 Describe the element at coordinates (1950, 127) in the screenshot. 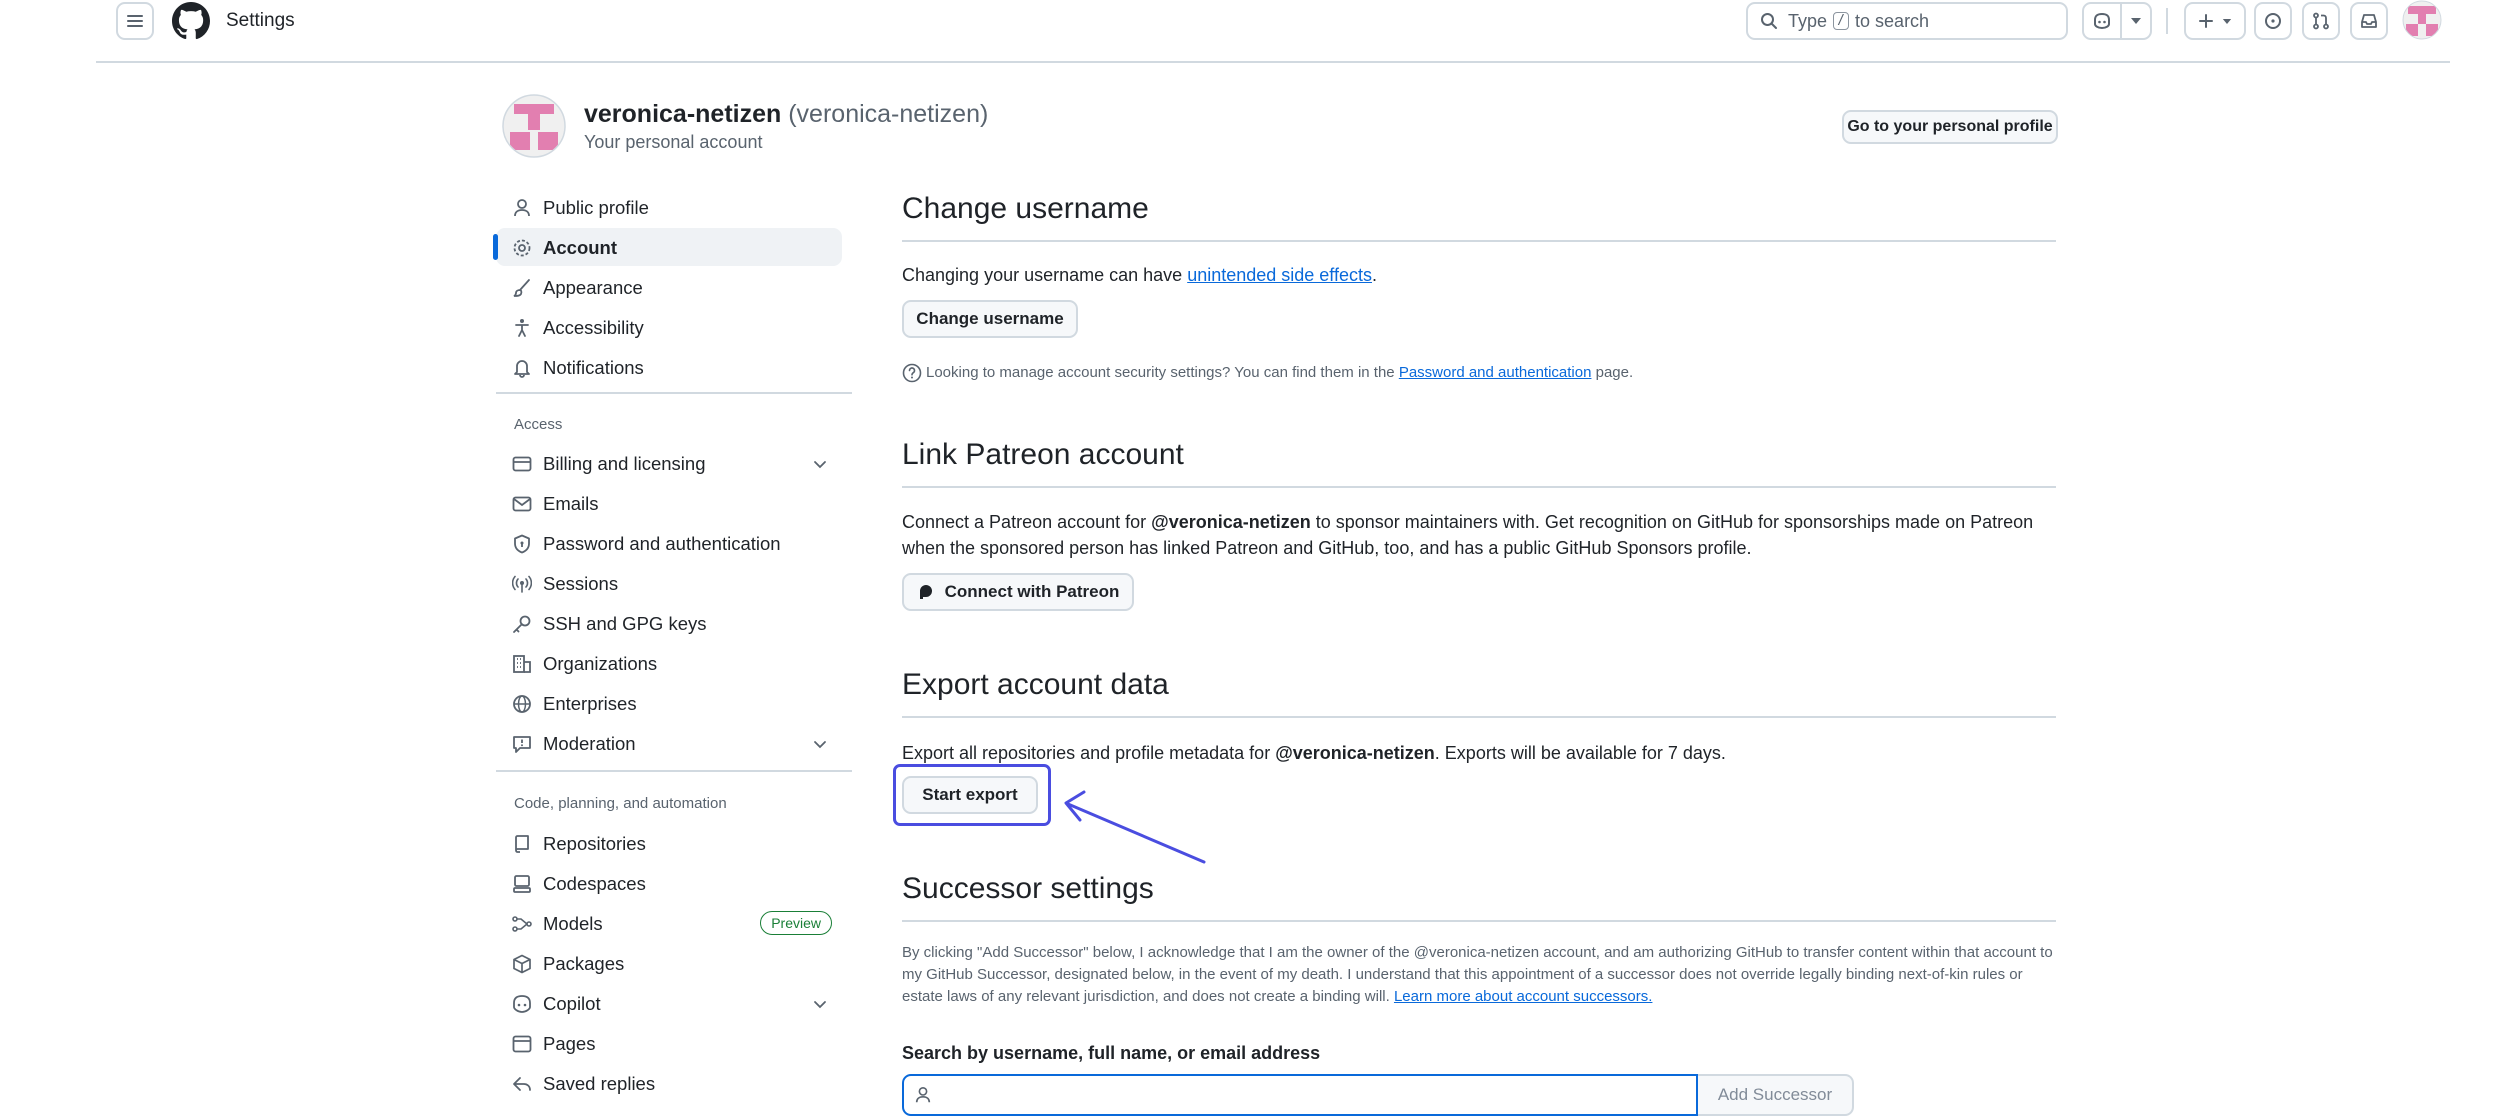

I see `go-to-profile-button: Go to your personal profile` at that location.